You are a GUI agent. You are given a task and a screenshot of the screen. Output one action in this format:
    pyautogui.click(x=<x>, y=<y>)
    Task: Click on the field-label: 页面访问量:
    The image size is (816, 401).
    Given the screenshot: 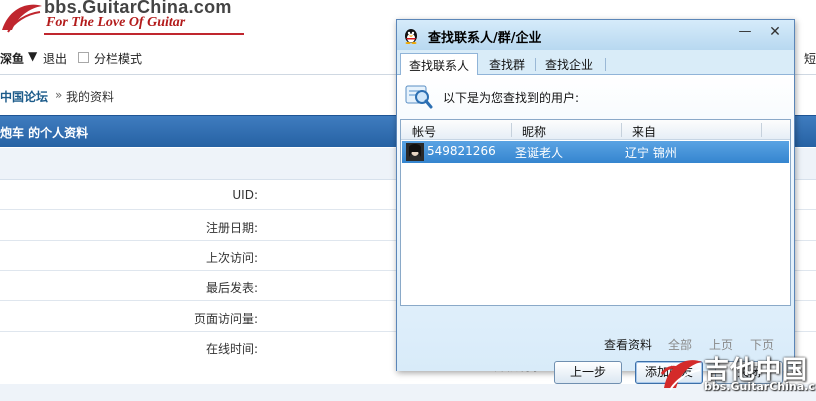 What is the action you would take?
    pyautogui.click(x=225, y=319)
    